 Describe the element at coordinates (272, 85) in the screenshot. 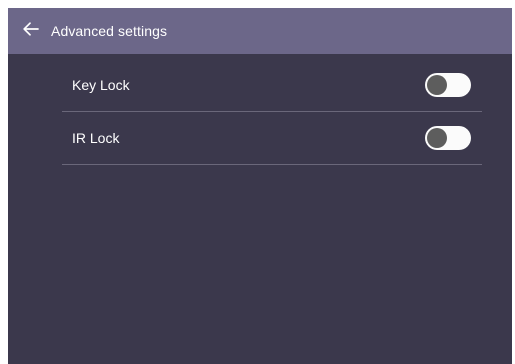

I see `setting-row-key-lock: Key Lock` at that location.